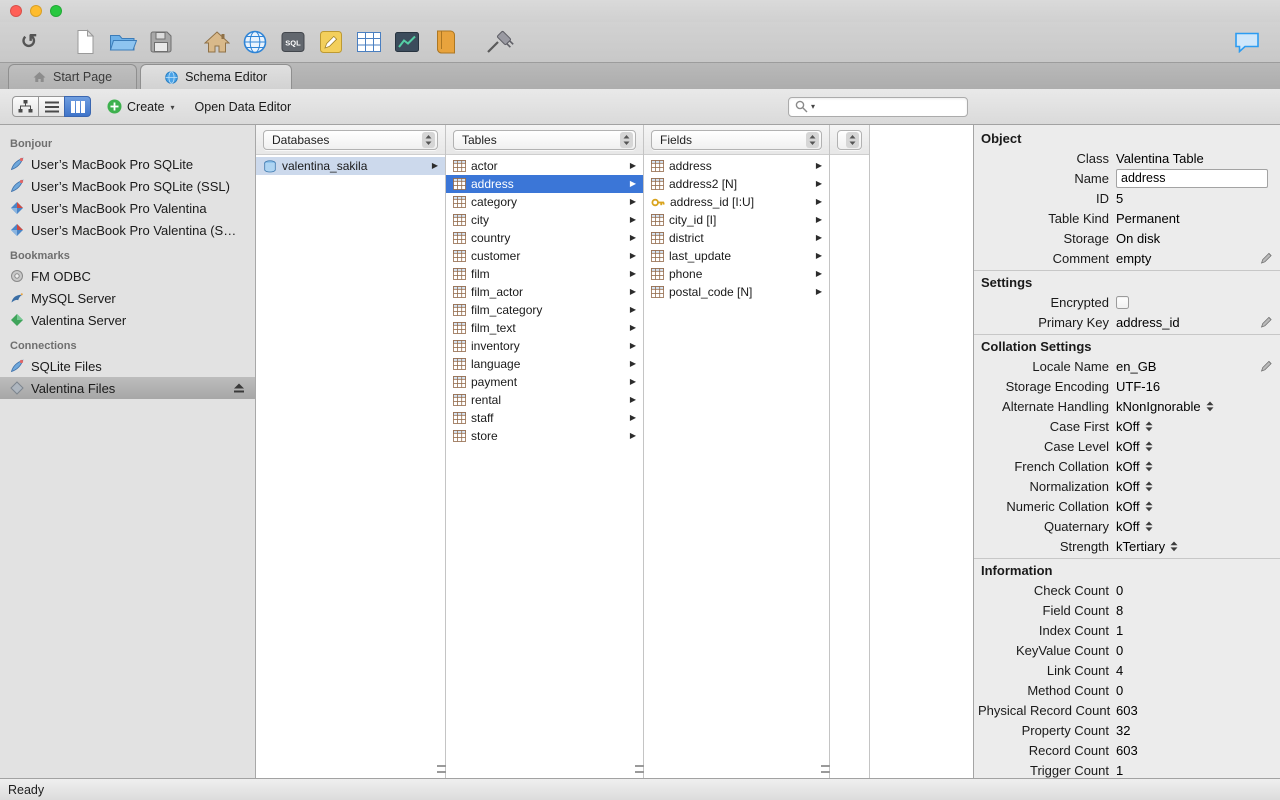 The height and width of the screenshot is (800, 1280). I want to click on list-item: payment ▶, so click(544, 382).